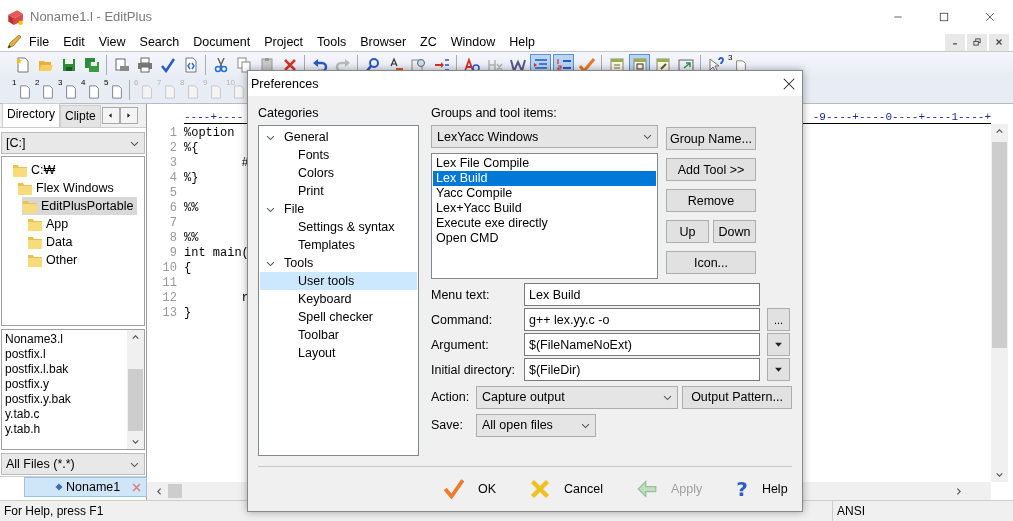 Image resolution: width=1013 pixels, height=521 pixels. I want to click on tool-list-item: Lex Build, so click(544, 178).